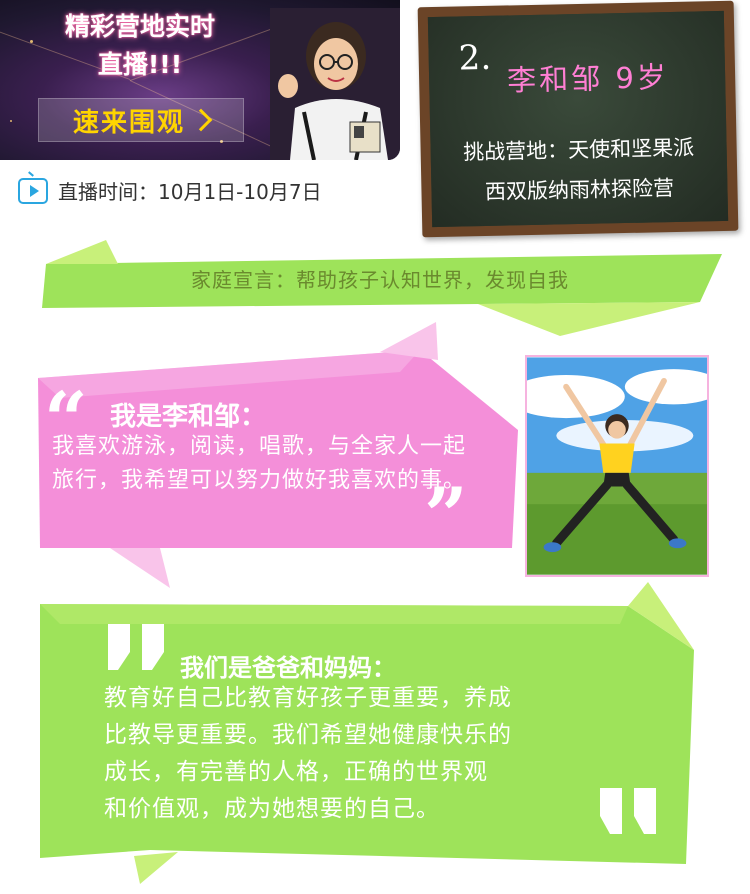  What do you see at coordinates (139, 26) in the screenshot?
I see `live-title-line1: 精彩营地实时` at bounding box center [139, 26].